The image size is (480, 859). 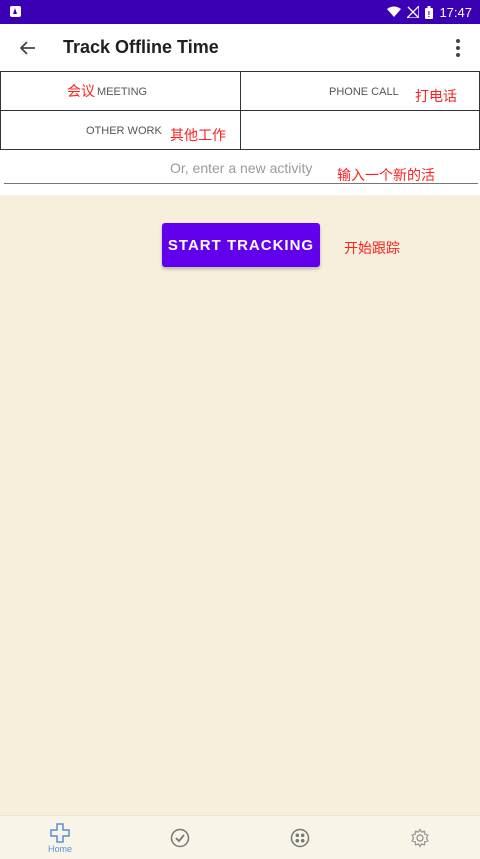 I want to click on activity-cell-phone-call: PHONE CALL 打电话, so click(x=360, y=91).